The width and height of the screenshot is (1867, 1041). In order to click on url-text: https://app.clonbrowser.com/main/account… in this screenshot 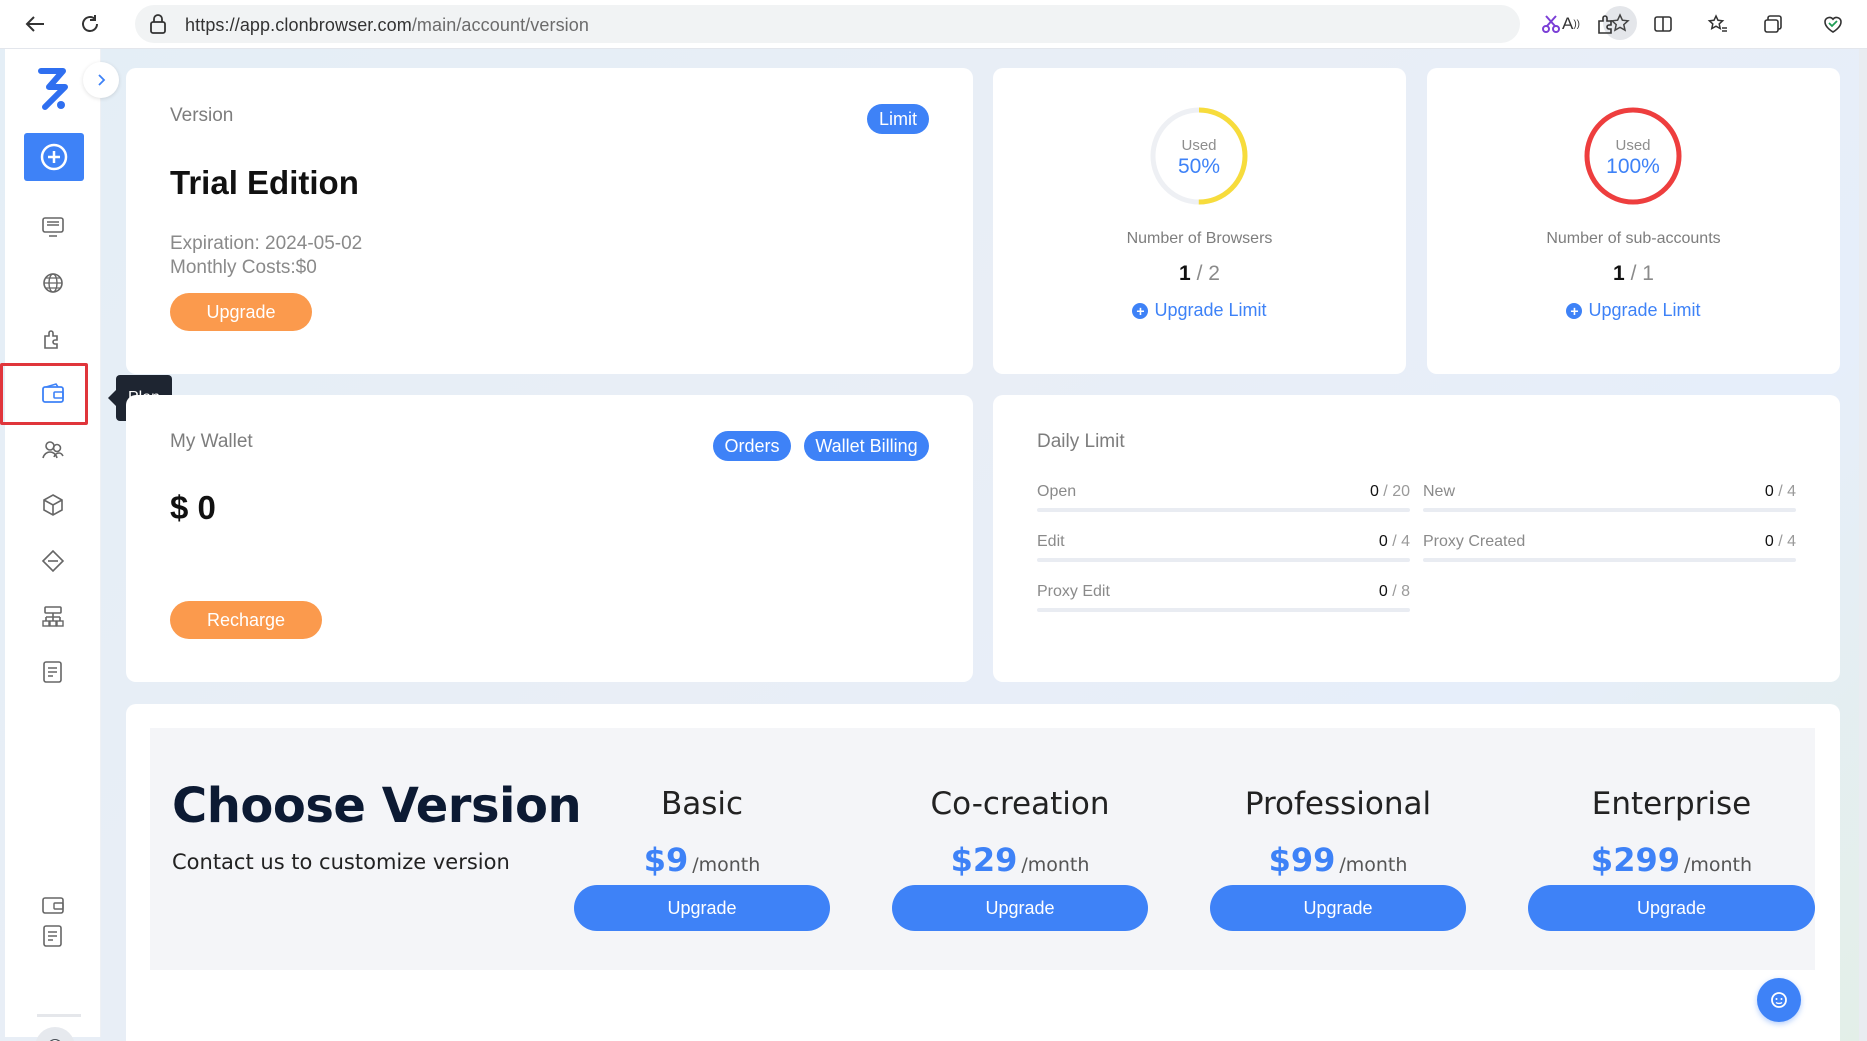, I will do `click(387, 25)`.